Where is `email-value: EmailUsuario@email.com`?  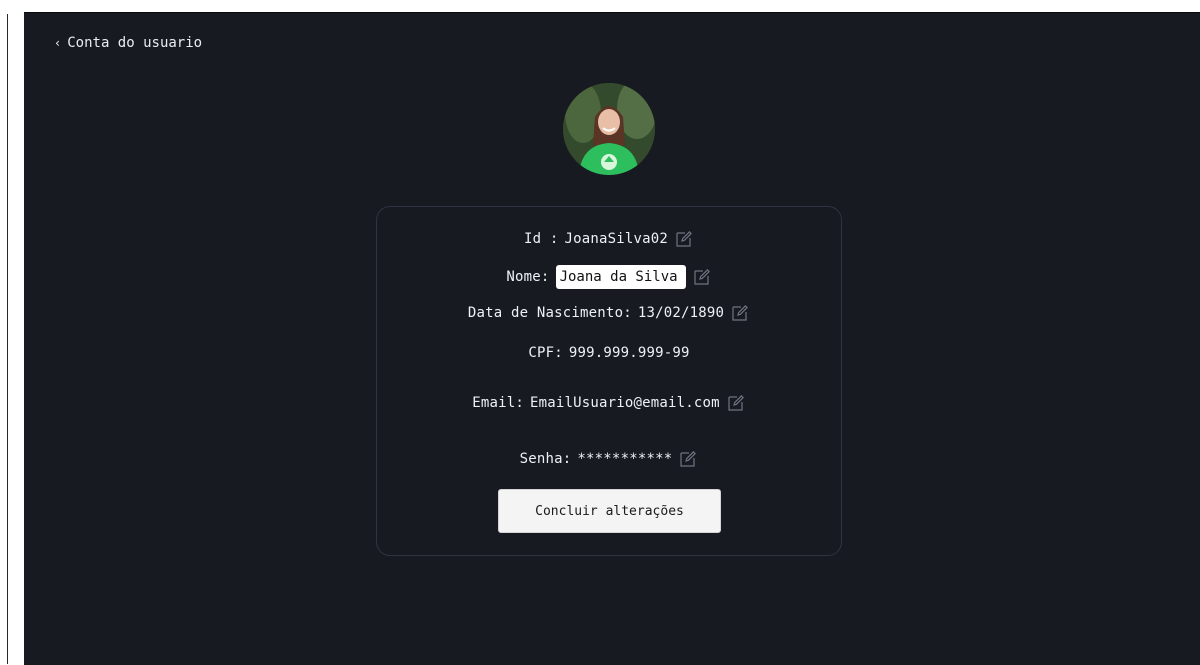
email-value: EmailUsuario@email.com is located at coordinates (624, 403).